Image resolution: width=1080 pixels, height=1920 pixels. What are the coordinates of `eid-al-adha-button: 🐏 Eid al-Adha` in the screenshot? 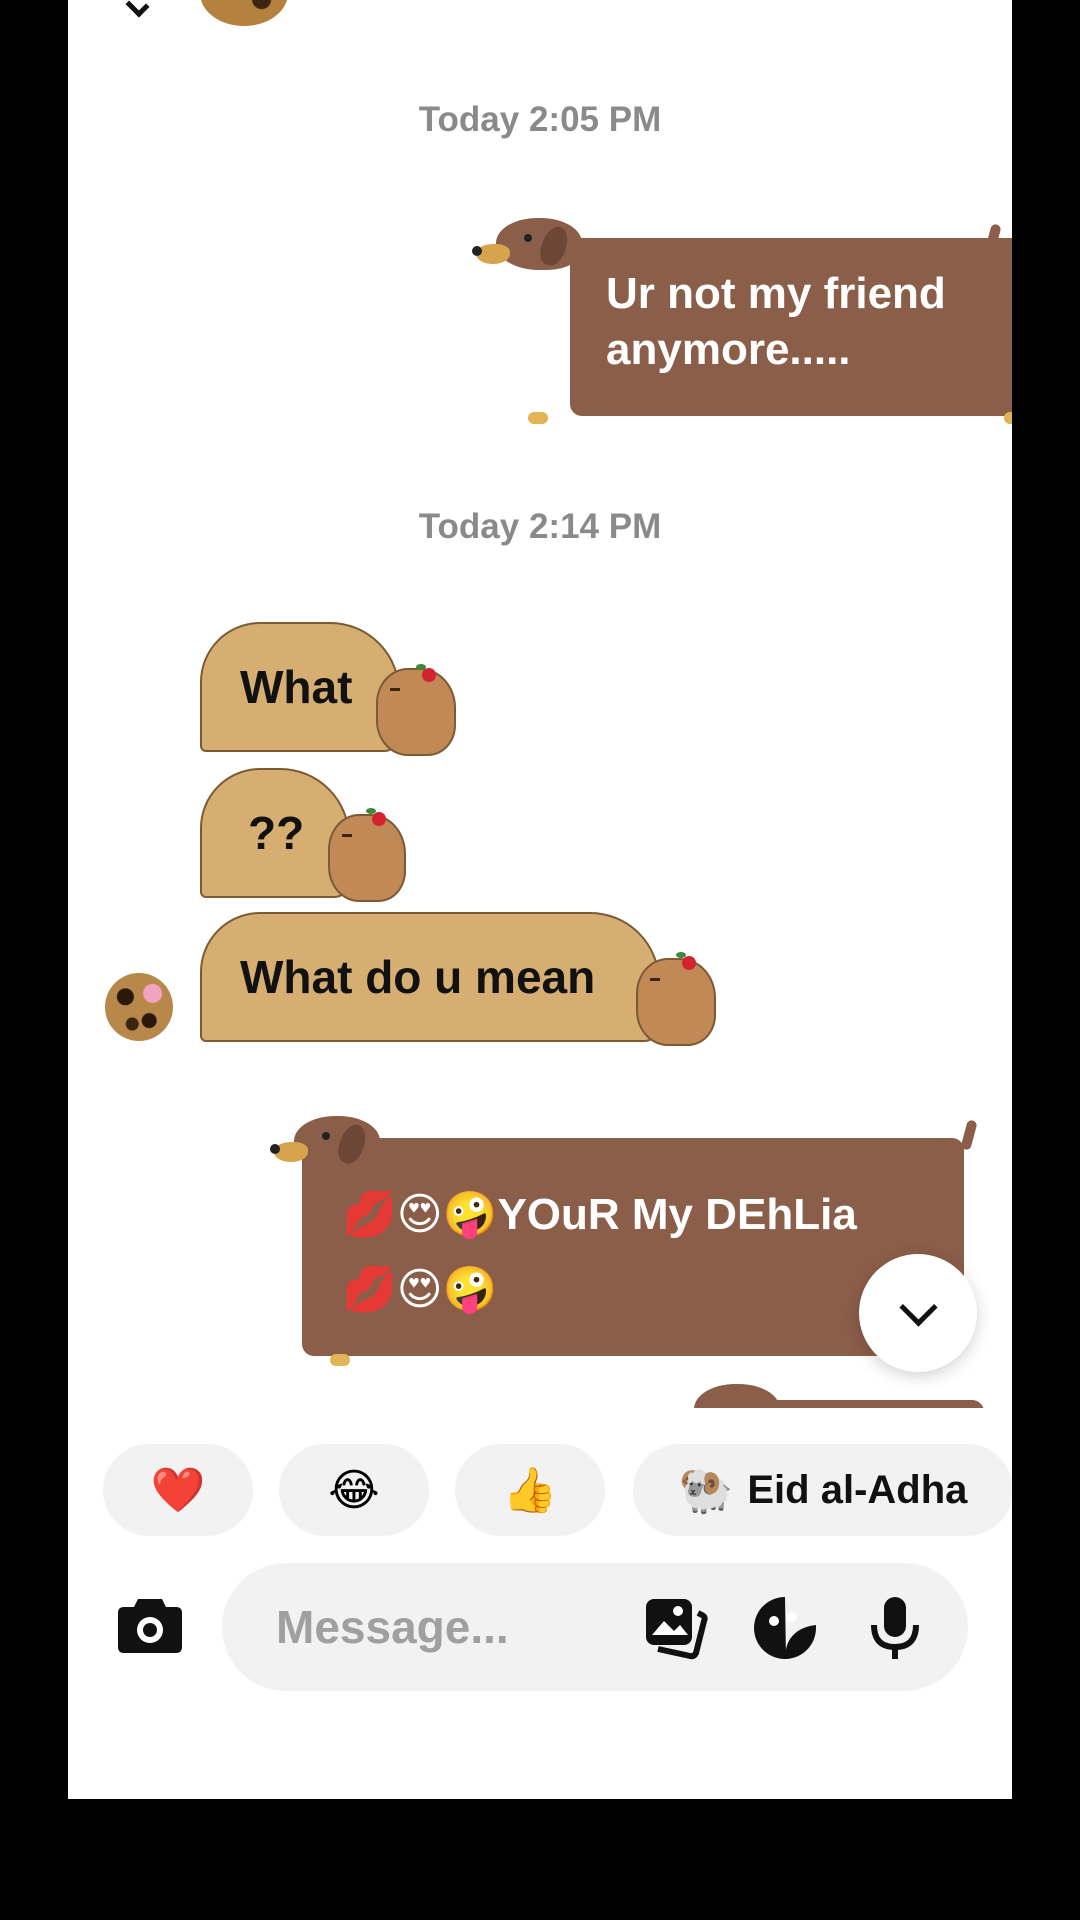 It's located at (822, 1490).